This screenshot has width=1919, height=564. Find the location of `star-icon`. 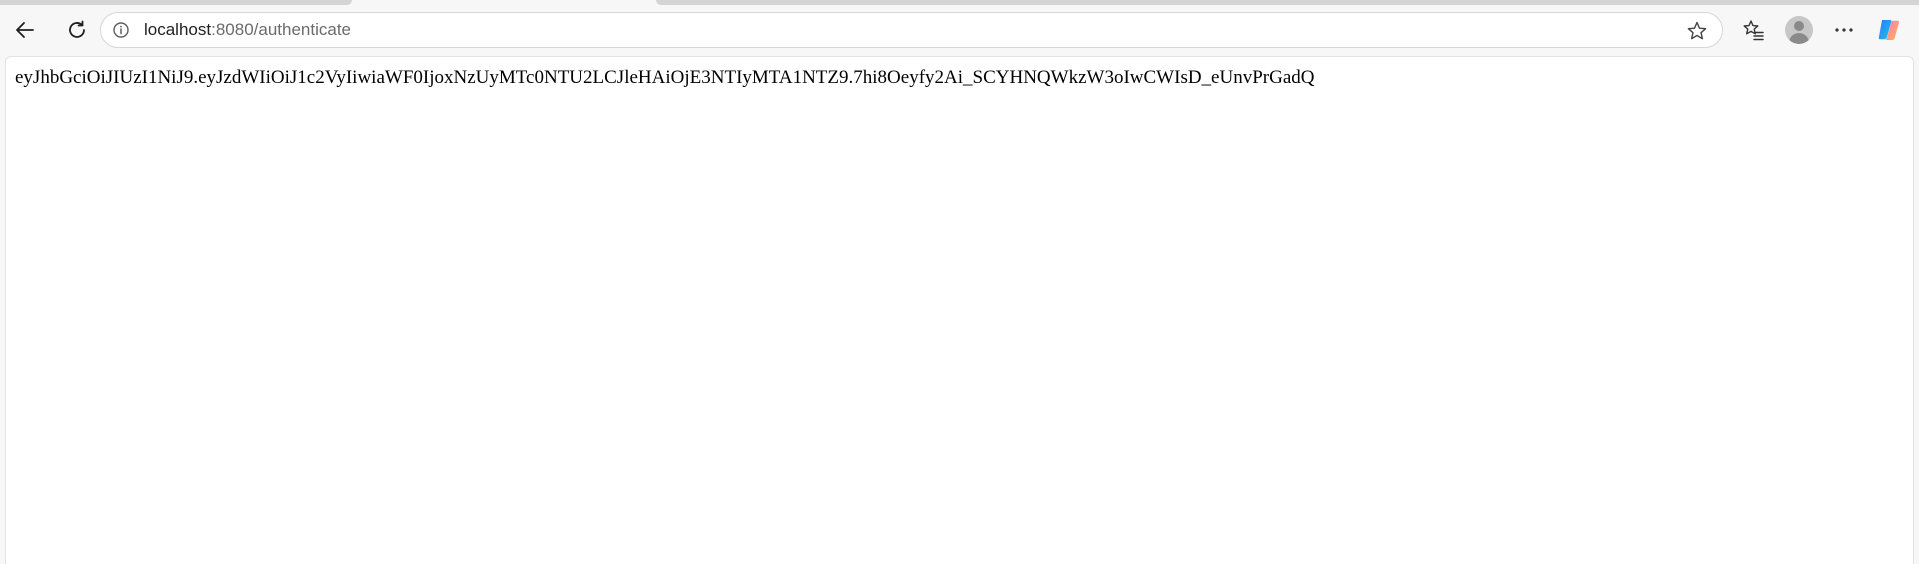

star-icon is located at coordinates (1697, 31).